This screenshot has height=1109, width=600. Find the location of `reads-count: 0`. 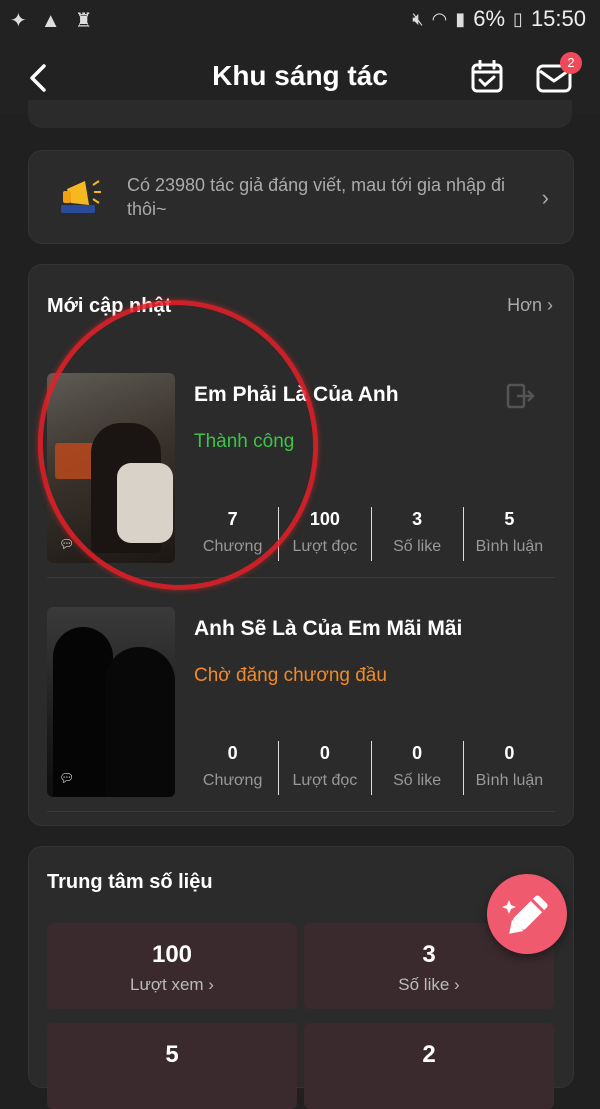

reads-count: 0 is located at coordinates (324, 753).